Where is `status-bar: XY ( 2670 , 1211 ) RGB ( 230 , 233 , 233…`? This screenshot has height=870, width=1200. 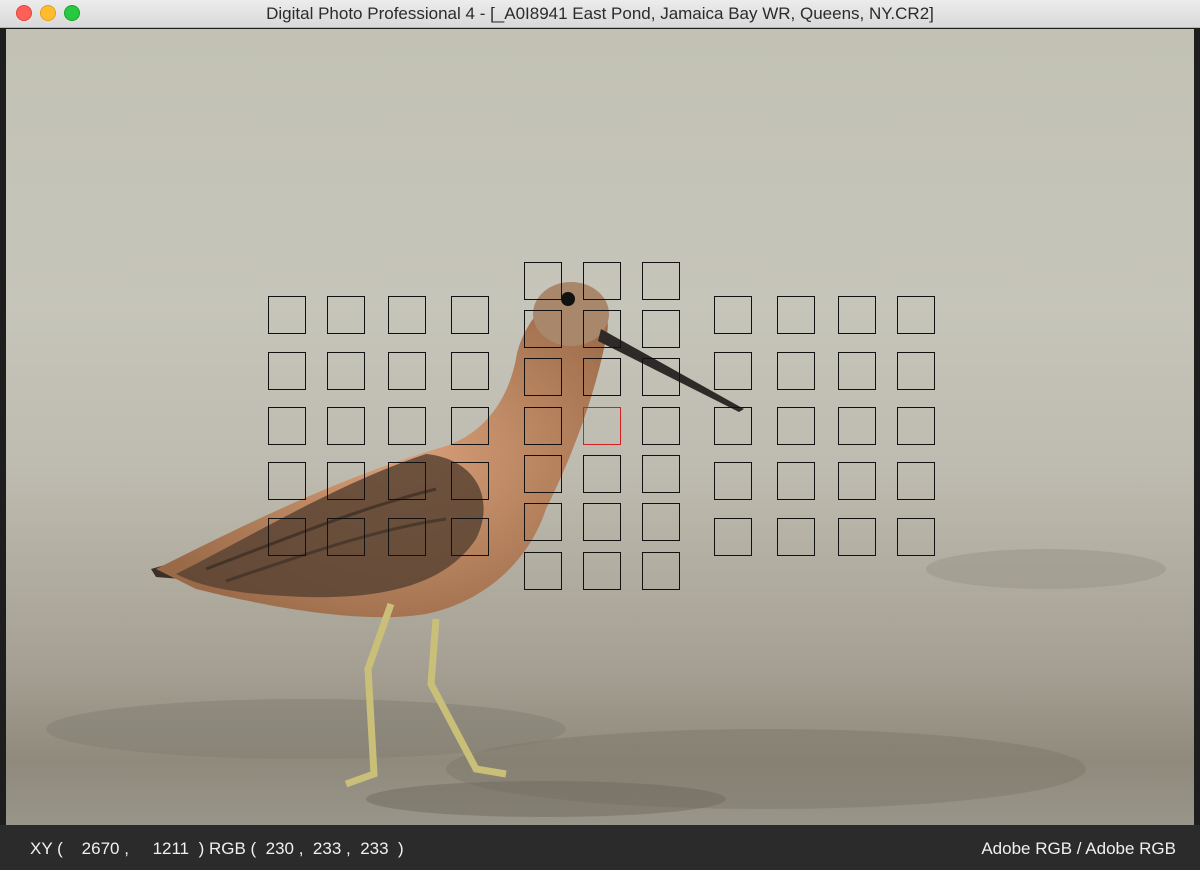 status-bar: XY ( 2670 , 1211 ) RGB ( 230 , 233 , 233… is located at coordinates (600, 847).